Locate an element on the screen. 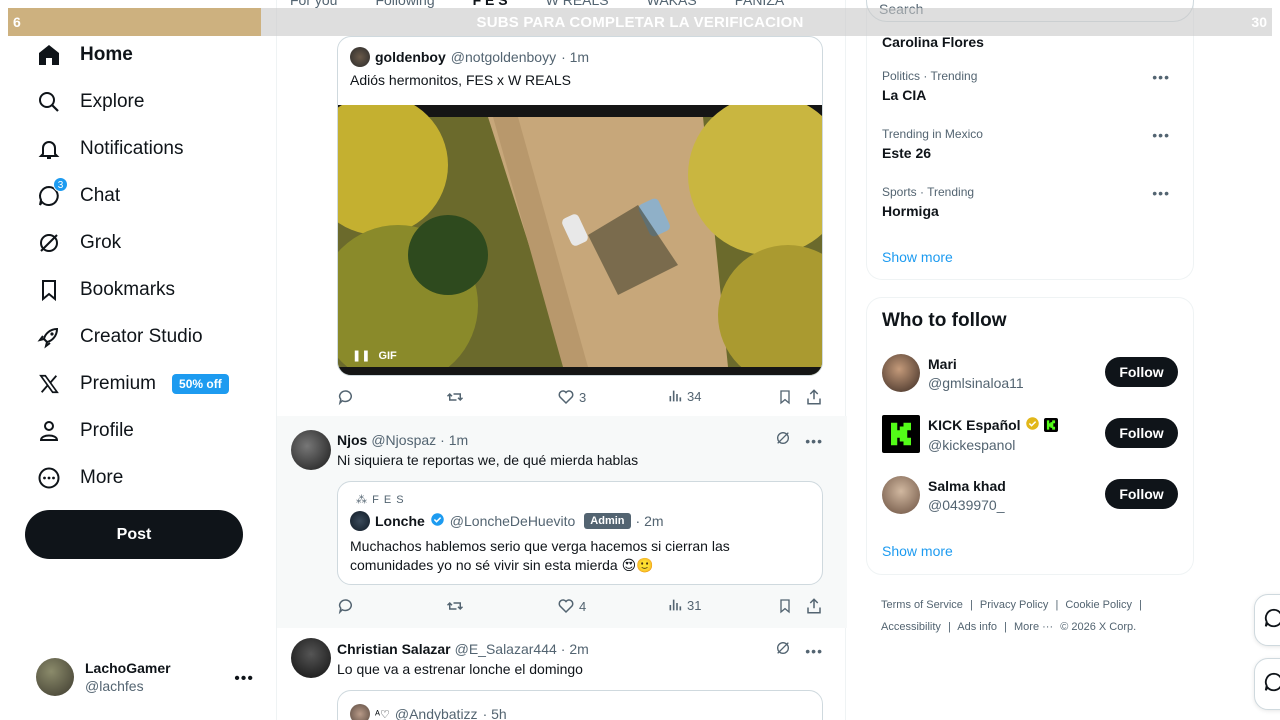 This screenshot has height=720, width=1280. pause-icon: ❚❚ is located at coordinates (361, 355).